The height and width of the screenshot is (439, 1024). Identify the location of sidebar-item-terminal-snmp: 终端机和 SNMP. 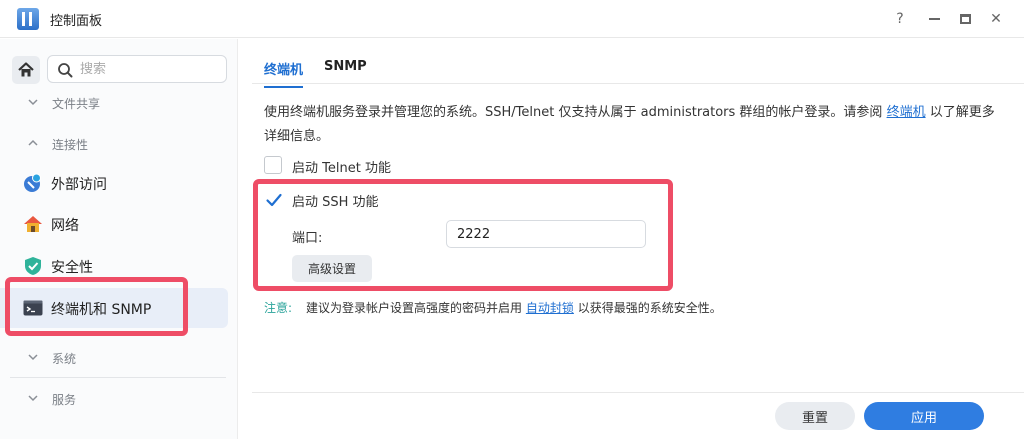
(114, 308).